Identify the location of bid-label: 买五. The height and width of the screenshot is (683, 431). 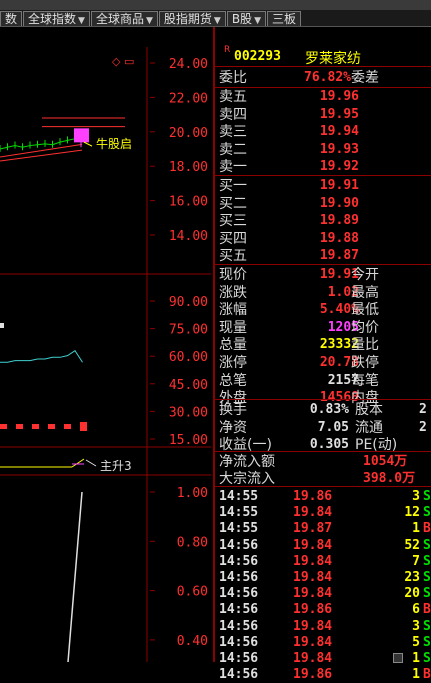
(233, 256).